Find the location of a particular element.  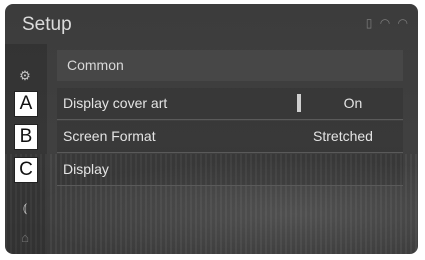

row-screen-format: Screen Format Stretched is located at coordinates (230, 137).